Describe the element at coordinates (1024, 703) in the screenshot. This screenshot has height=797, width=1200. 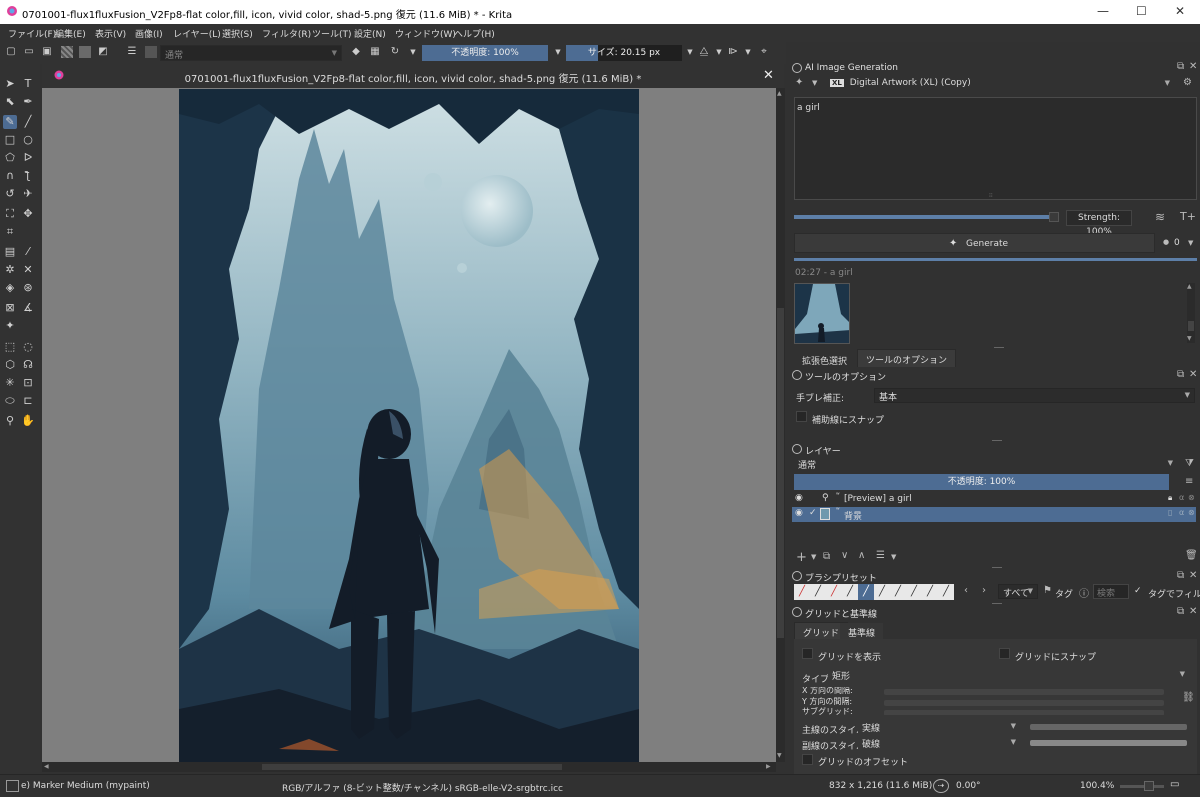
I see `y-spacing-input` at that location.